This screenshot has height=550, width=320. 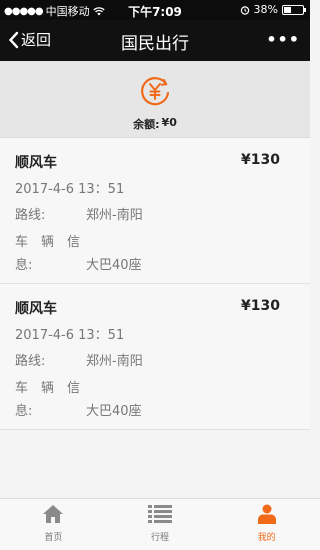 I want to click on tab-bar: 首页 行程 我的, so click(x=160, y=524).